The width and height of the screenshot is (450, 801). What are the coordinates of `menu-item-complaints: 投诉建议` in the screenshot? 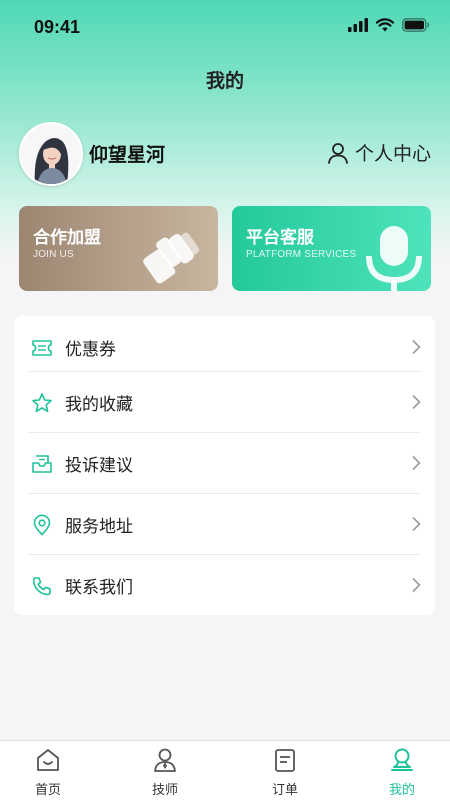 It's located at (224, 463).